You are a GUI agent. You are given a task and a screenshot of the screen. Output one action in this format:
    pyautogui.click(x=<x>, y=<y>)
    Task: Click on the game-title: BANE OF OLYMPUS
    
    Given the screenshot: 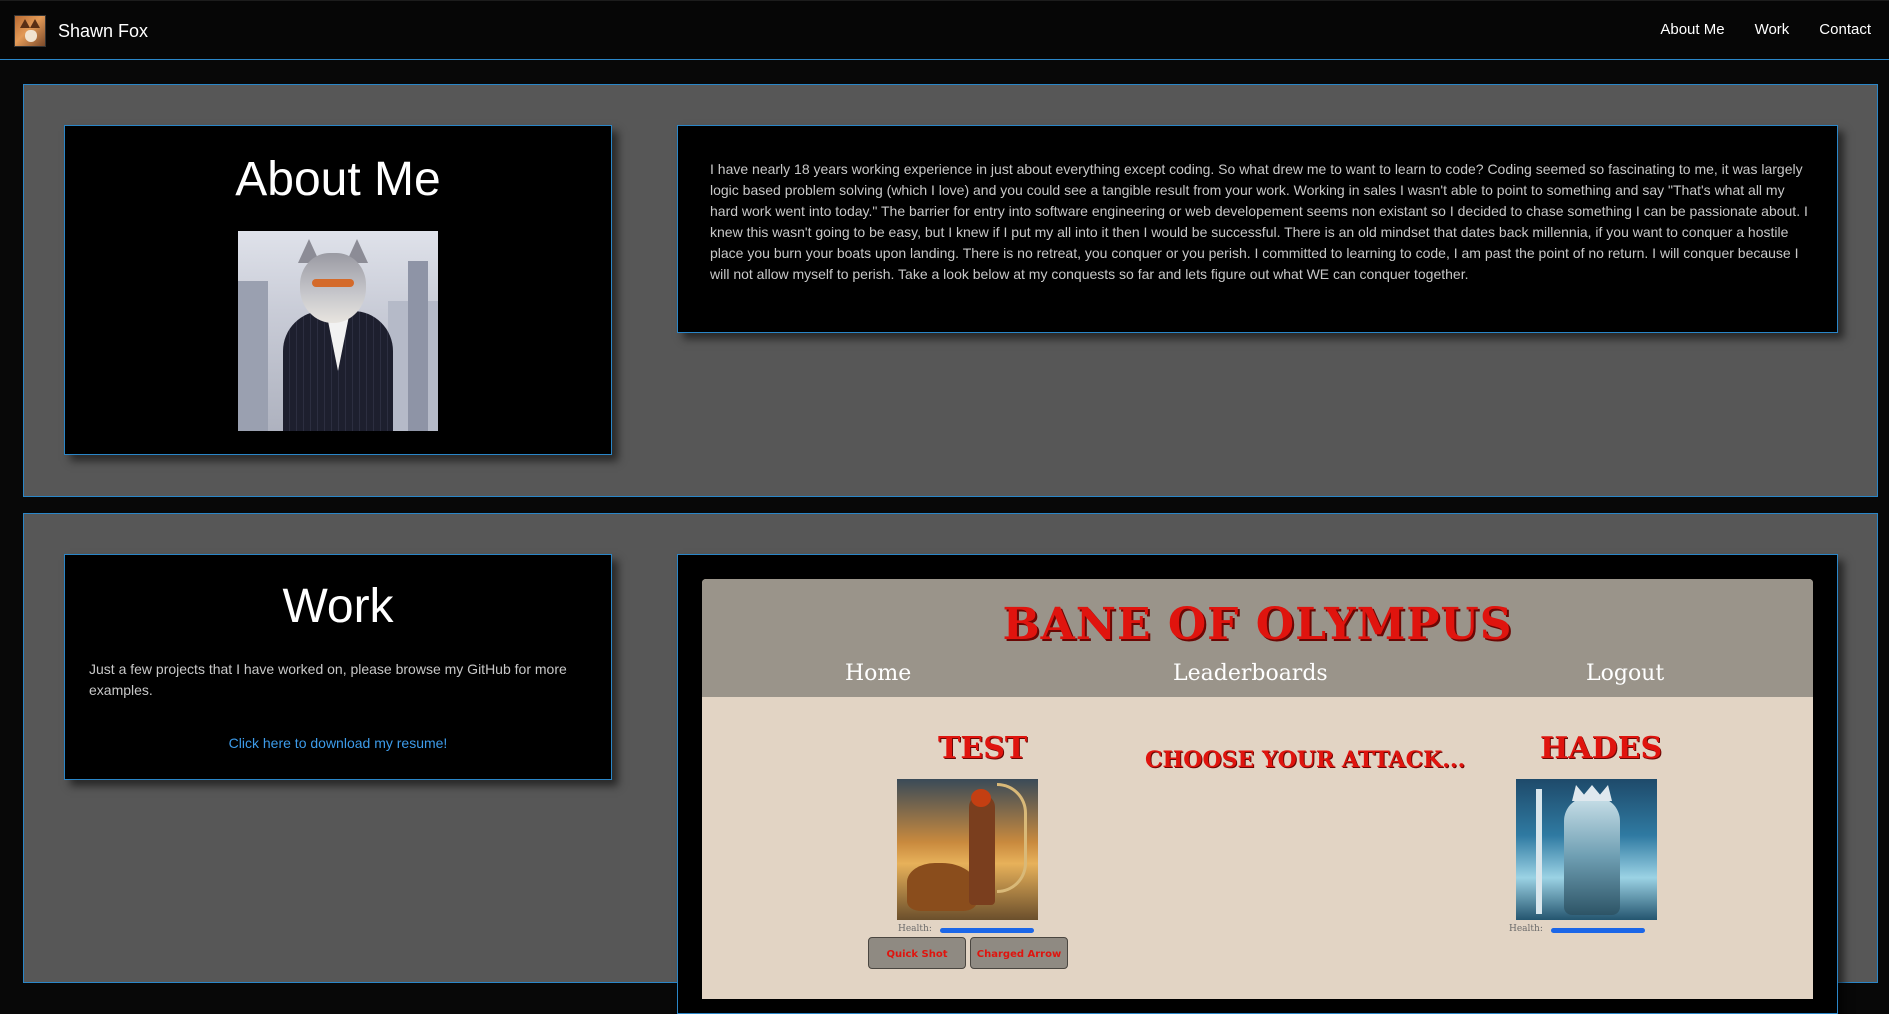 What is the action you would take?
    pyautogui.click(x=1257, y=624)
    